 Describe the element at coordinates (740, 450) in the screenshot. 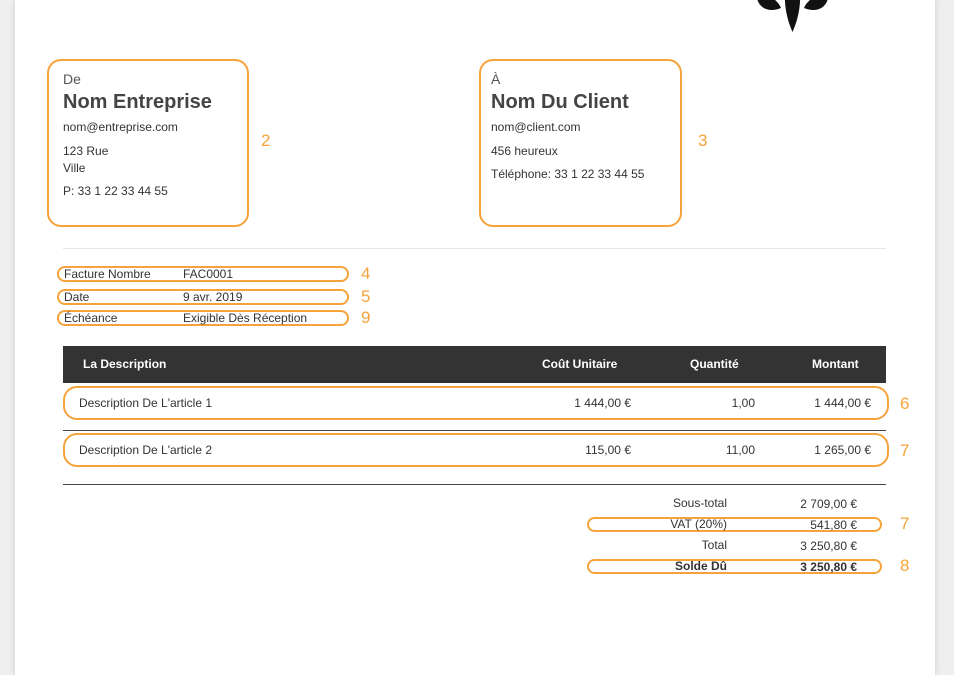

I see `item-quantity: 11,00` at that location.